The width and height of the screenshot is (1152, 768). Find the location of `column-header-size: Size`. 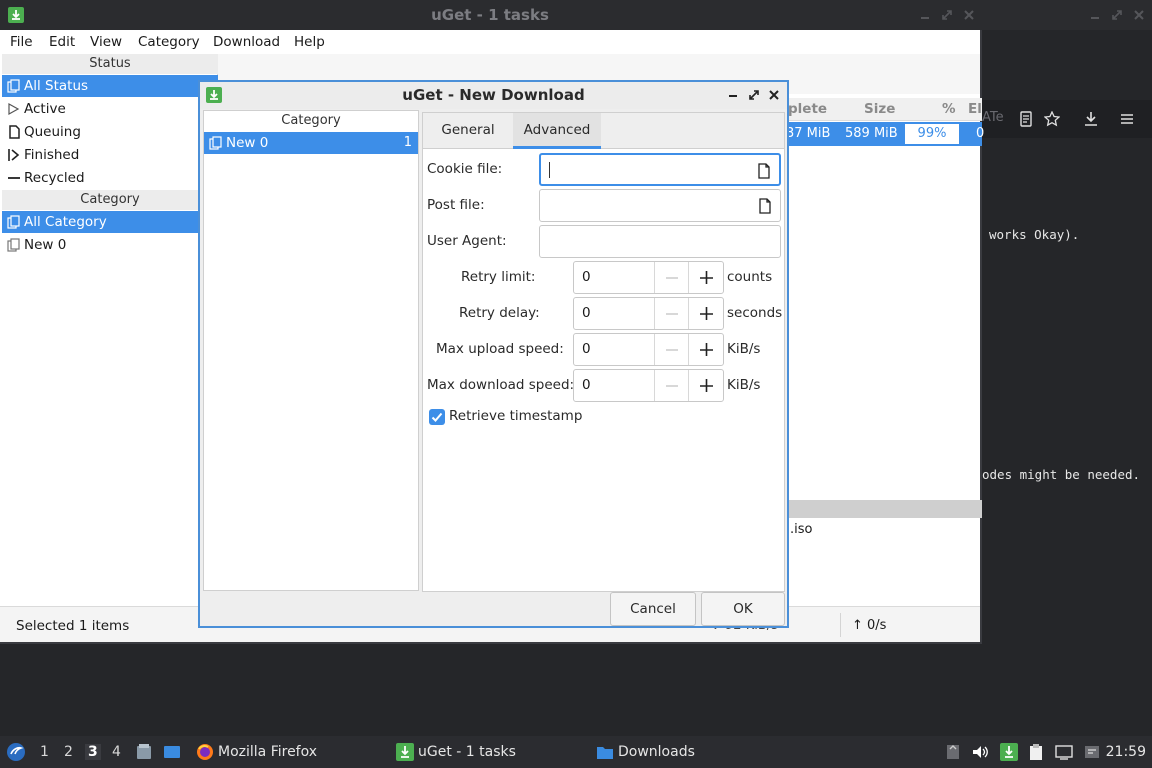

column-header-size: Size is located at coordinates (879, 109).